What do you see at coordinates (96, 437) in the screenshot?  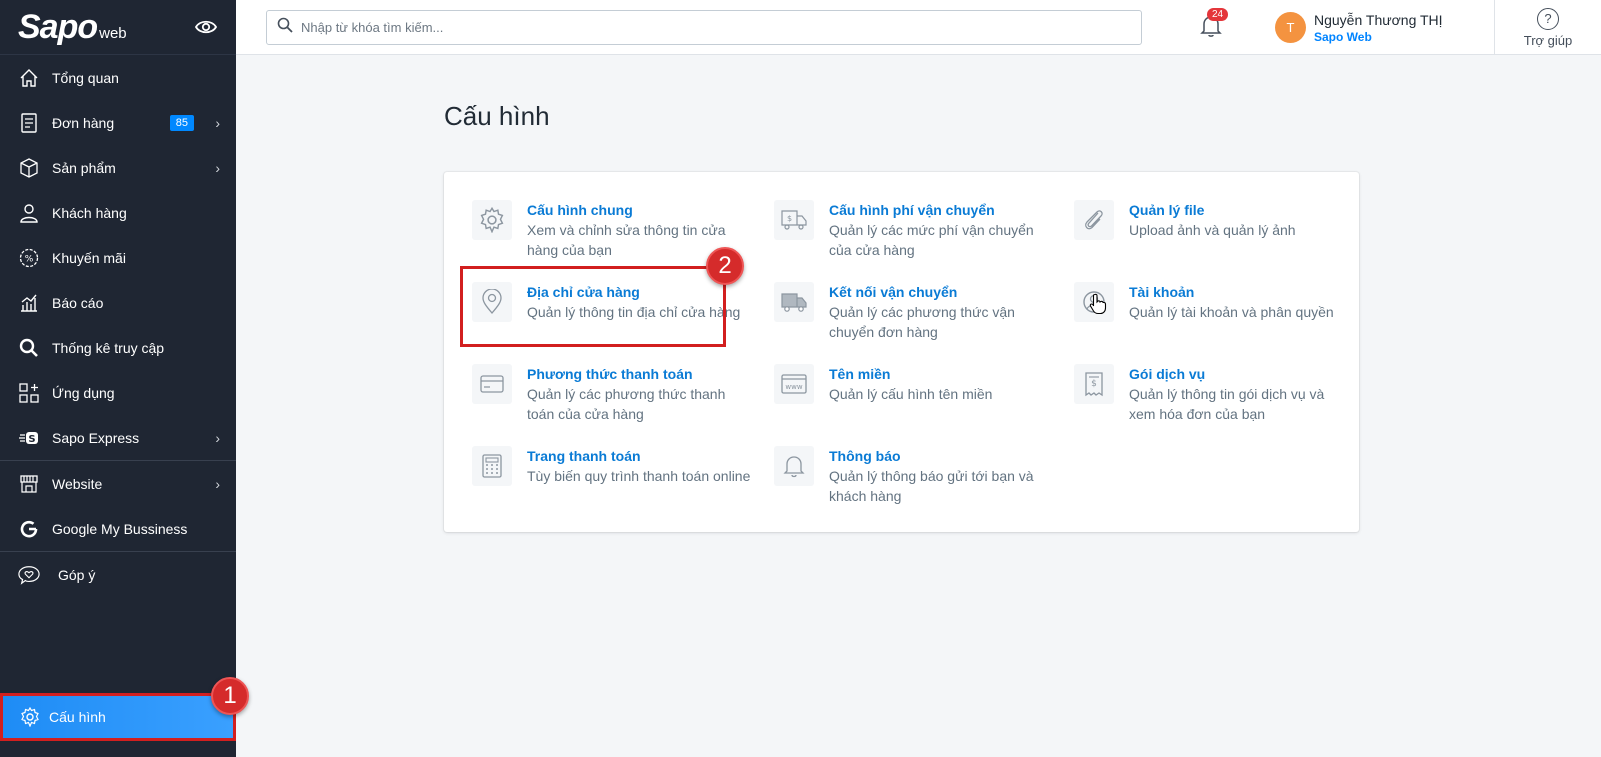 I see `sidebar-item-label: Sapo Express` at bounding box center [96, 437].